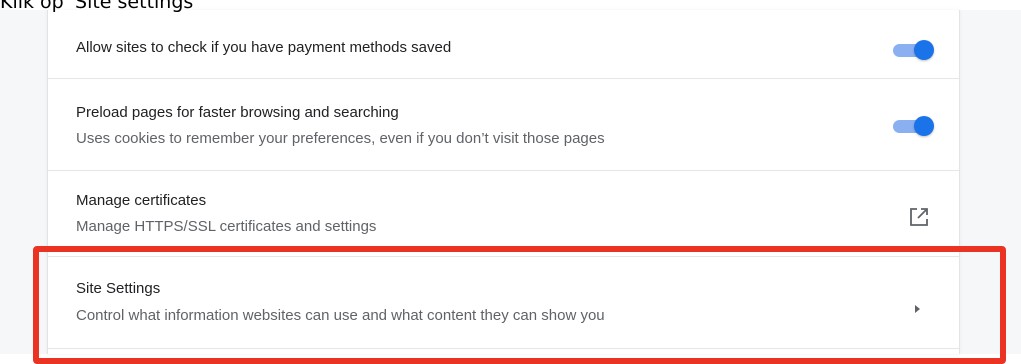 This screenshot has width=1021, height=364. What do you see at coordinates (99, 6) in the screenshot?
I see `instruction-caption: Klik op 'Site settings'` at bounding box center [99, 6].